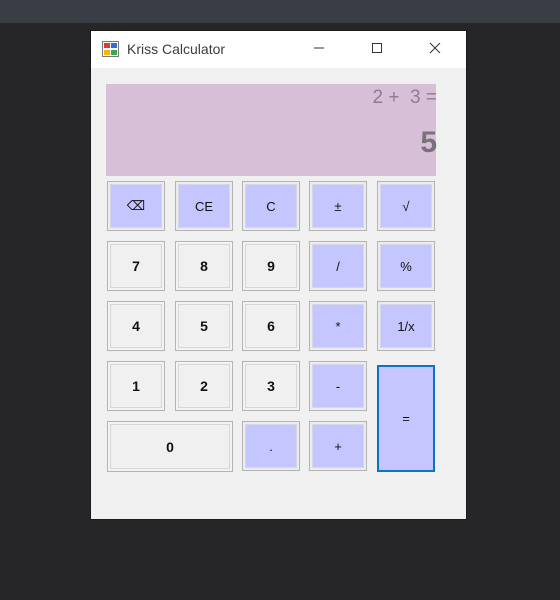 The width and height of the screenshot is (560, 600). What do you see at coordinates (136, 326) in the screenshot?
I see `digit-4-button: 4` at bounding box center [136, 326].